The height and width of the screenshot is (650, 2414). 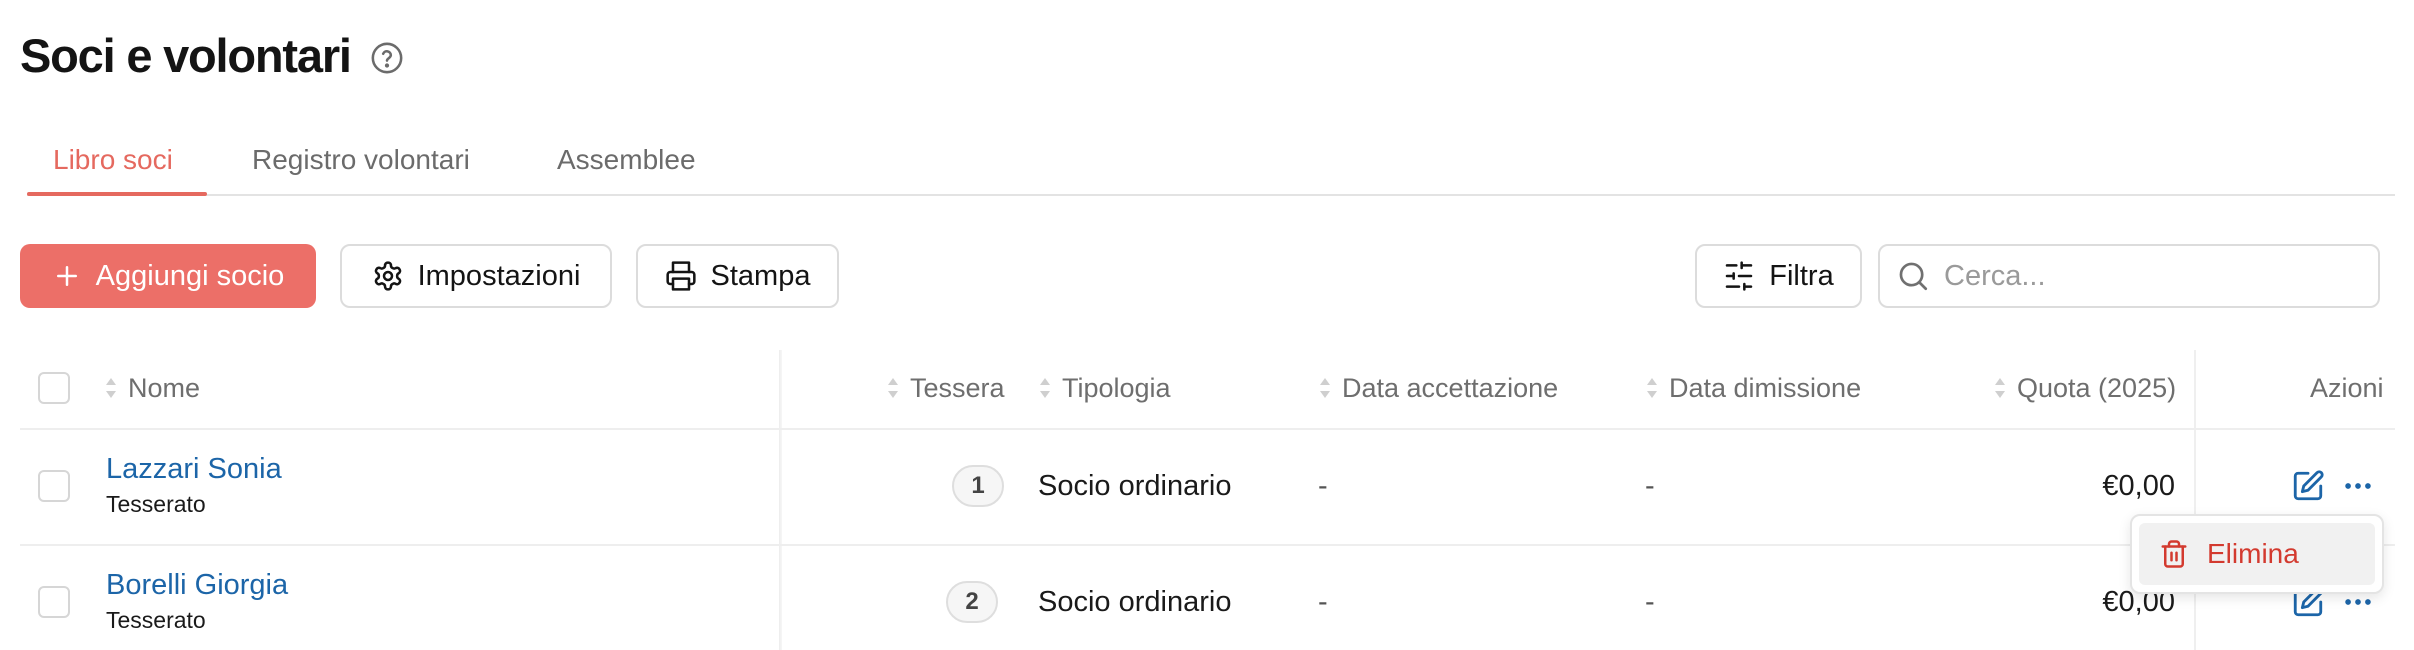 What do you see at coordinates (152, 388) in the screenshot?
I see `column-header-nome: Nome` at bounding box center [152, 388].